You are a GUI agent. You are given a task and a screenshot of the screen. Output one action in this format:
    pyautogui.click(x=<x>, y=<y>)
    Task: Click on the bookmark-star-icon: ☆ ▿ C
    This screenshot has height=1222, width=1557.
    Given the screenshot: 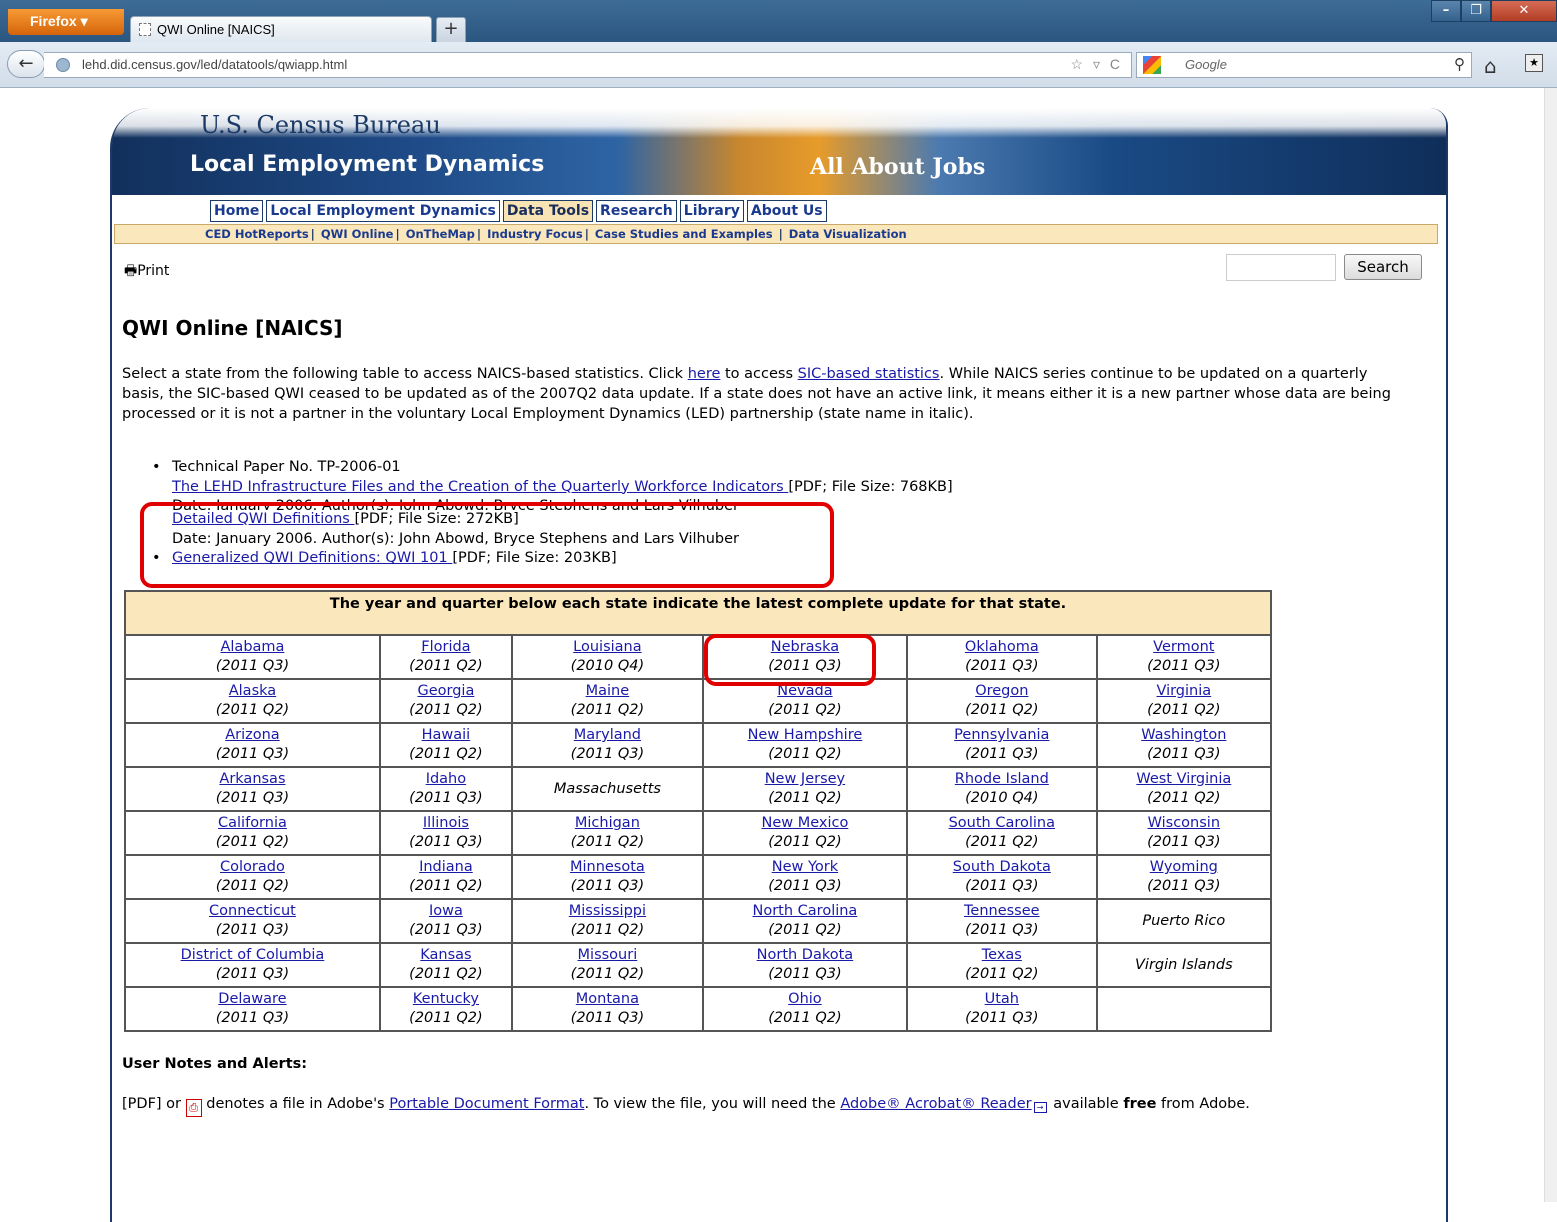 What is the action you would take?
    pyautogui.click(x=1097, y=64)
    